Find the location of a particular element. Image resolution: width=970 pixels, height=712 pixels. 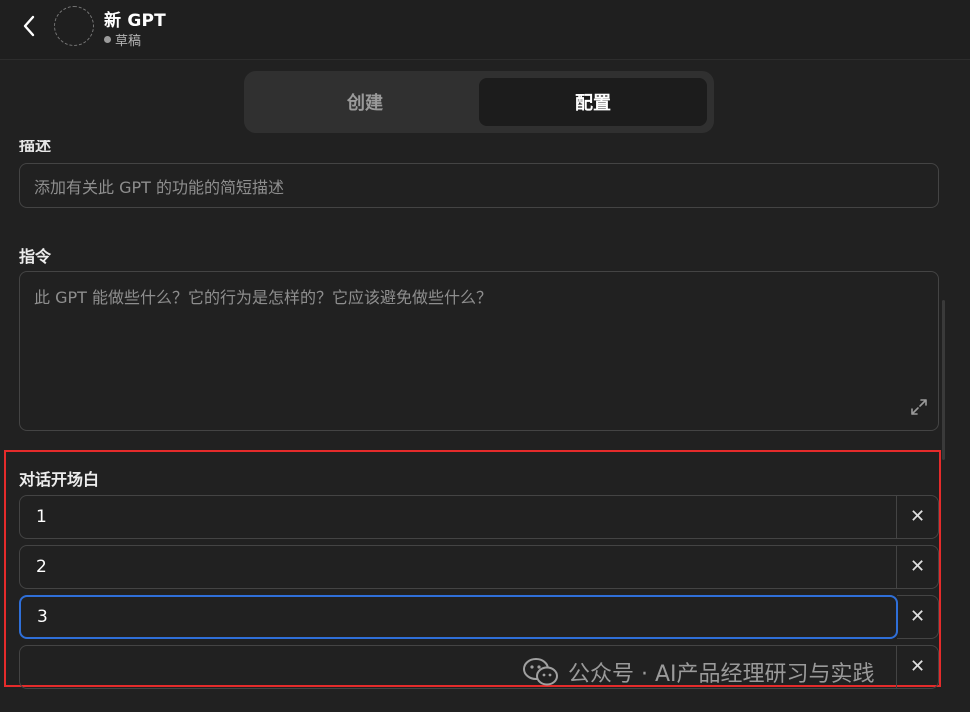

conversation-starters-label: 对话开场白 is located at coordinates (59, 479).